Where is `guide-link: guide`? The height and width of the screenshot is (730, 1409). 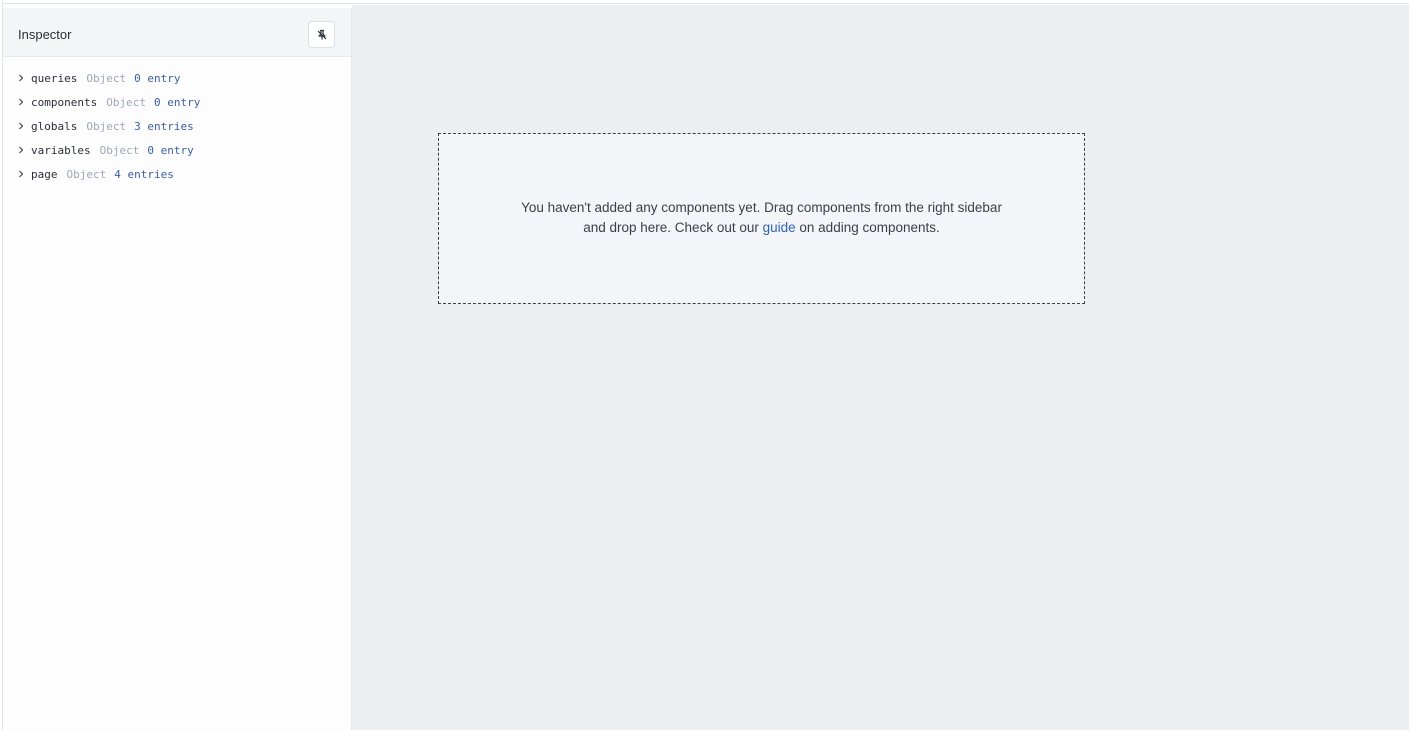 guide-link: guide is located at coordinates (779, 227).